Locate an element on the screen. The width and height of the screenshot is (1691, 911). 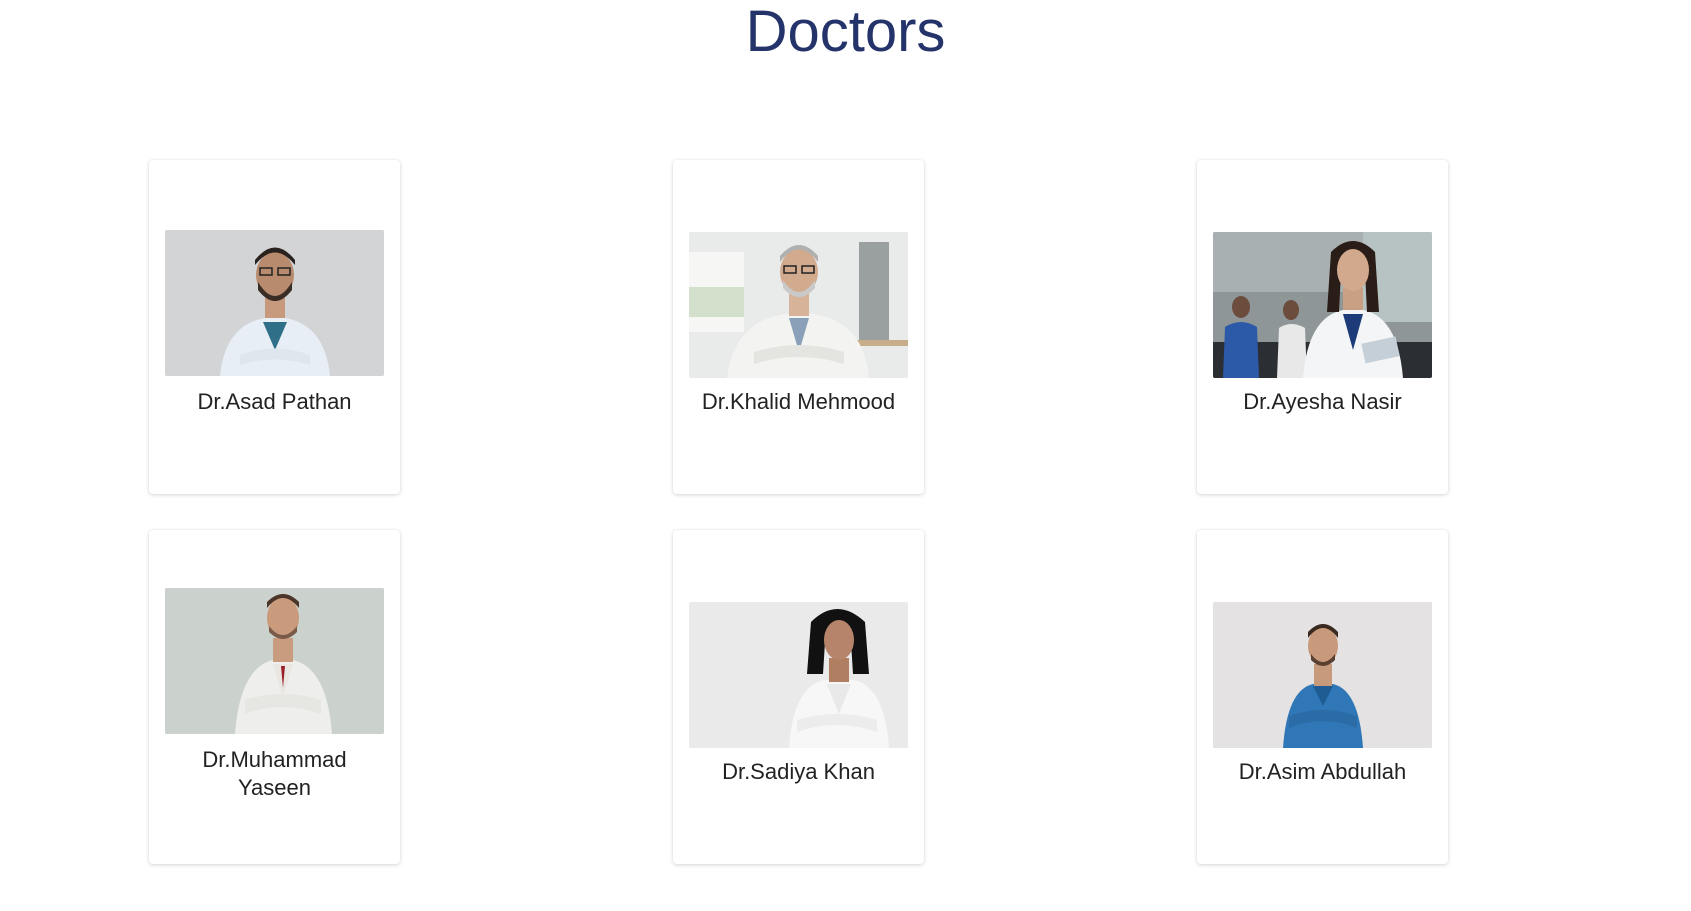
doctor-name: Dr.Asad Pathan is located at coordinates (274, 401).